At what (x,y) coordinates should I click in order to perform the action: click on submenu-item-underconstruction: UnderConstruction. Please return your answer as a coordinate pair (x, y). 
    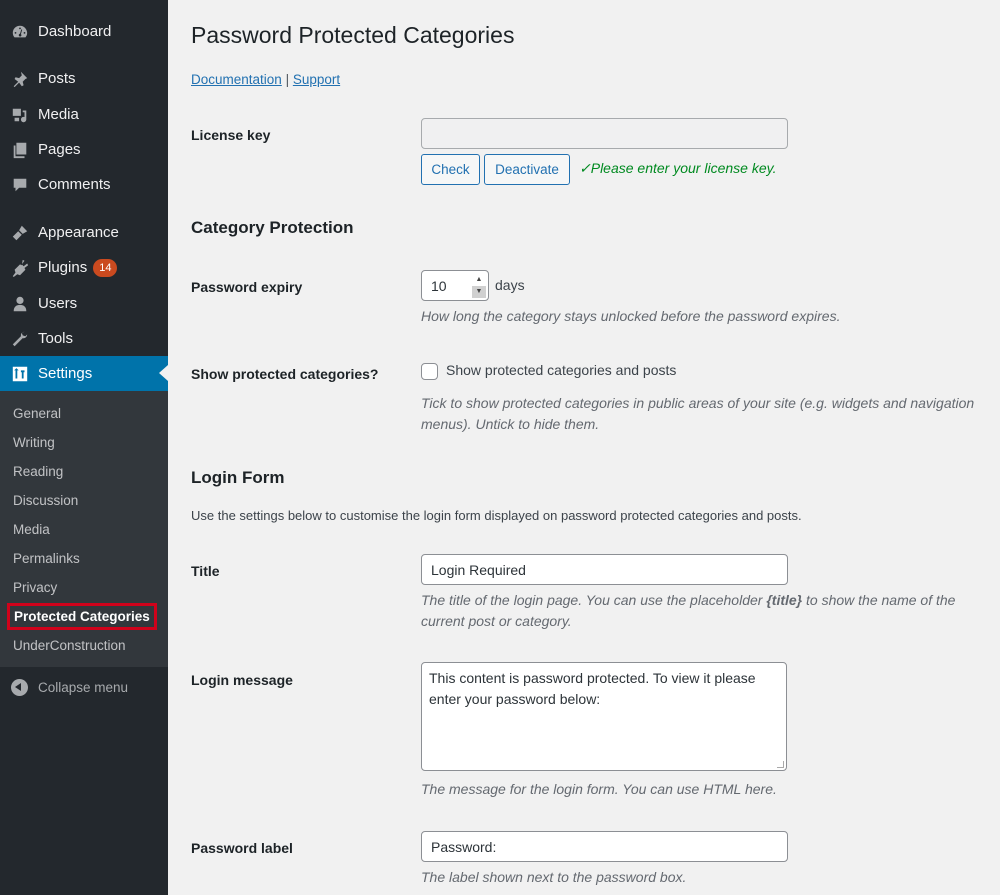
    Looking at the image, I should click on (84, 645).